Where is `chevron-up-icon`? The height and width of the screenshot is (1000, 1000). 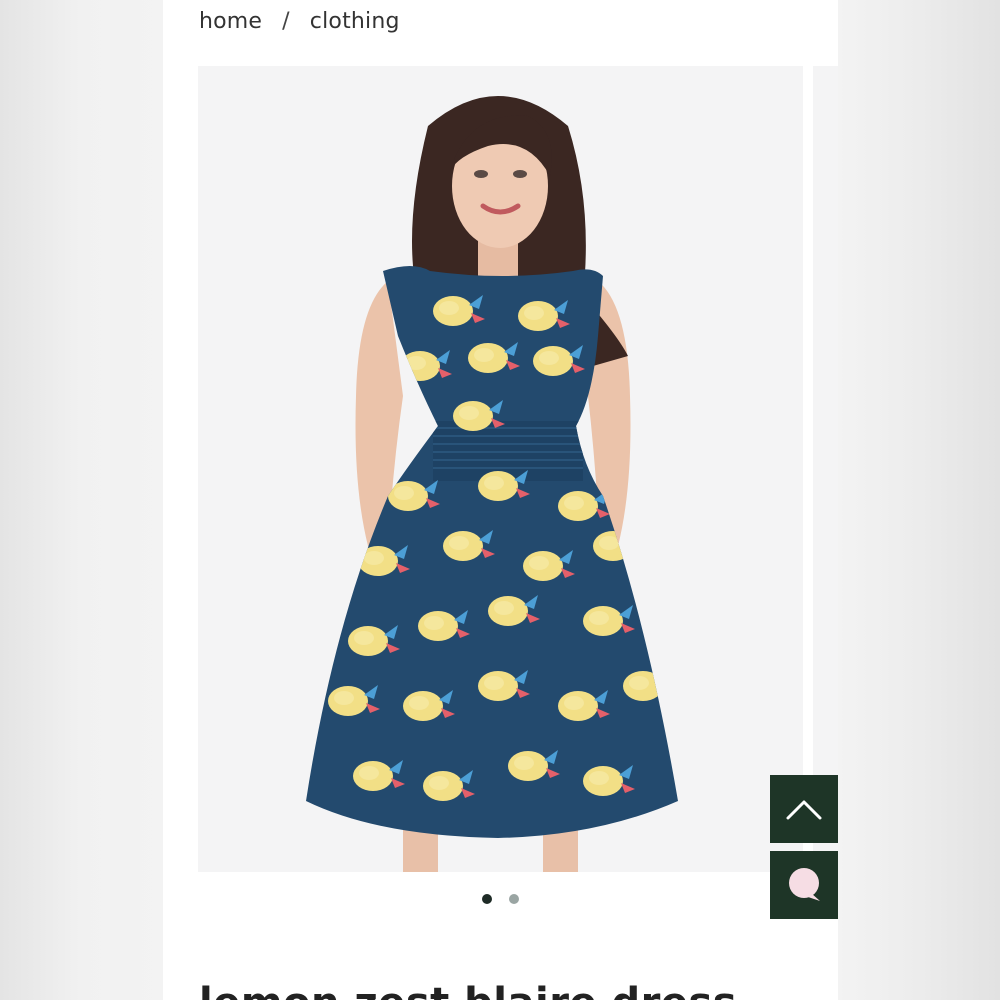
chevron-up-icon is located at coordinates (804, 810).